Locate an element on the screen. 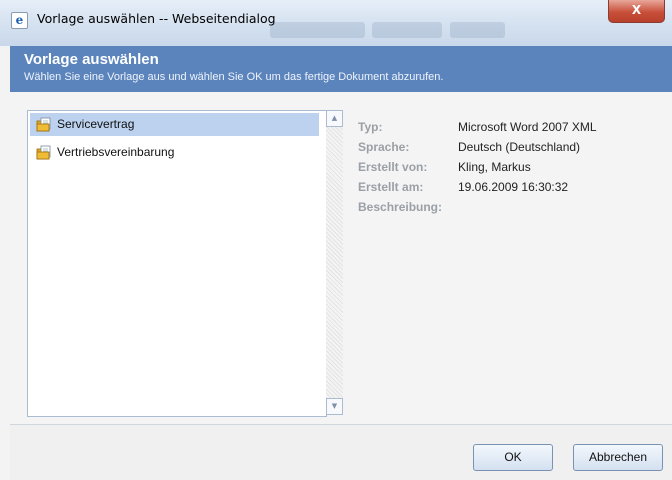 The width and height of the screenshot is (672, 480). detail-label: Typ: is located at coordinates (370, 127).